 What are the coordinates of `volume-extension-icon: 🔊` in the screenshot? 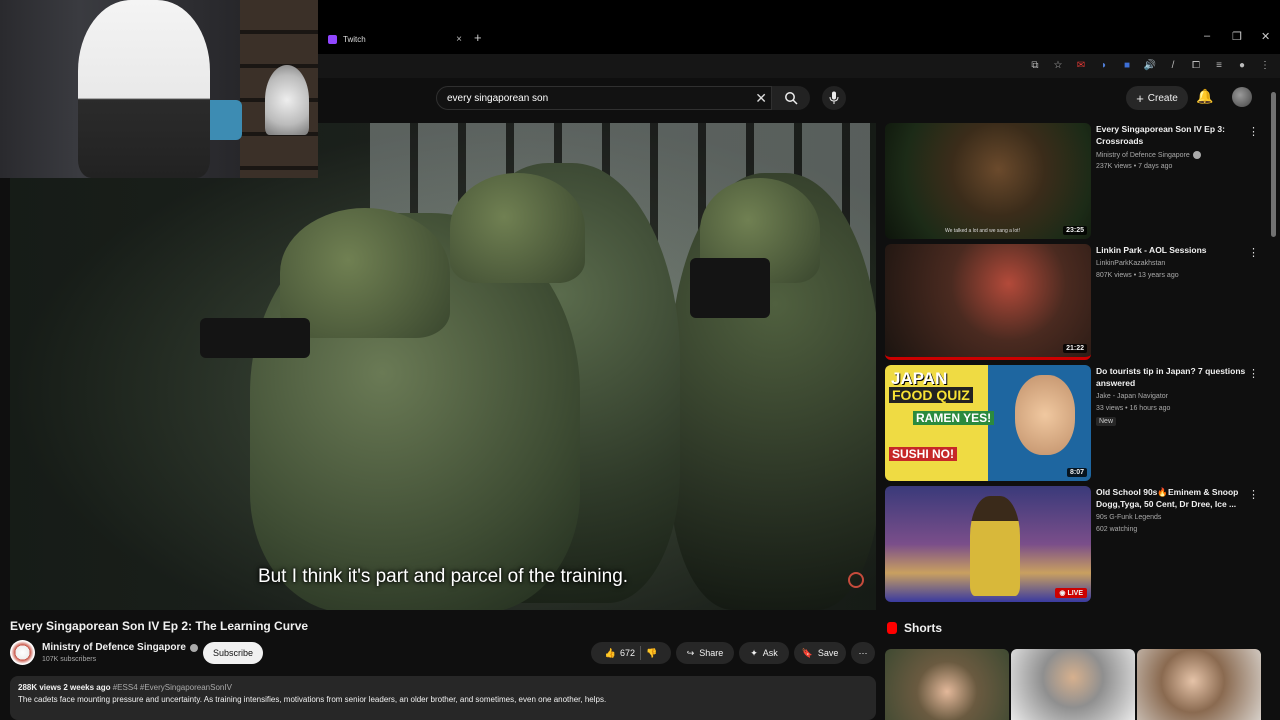 It's located at (1150, 65).